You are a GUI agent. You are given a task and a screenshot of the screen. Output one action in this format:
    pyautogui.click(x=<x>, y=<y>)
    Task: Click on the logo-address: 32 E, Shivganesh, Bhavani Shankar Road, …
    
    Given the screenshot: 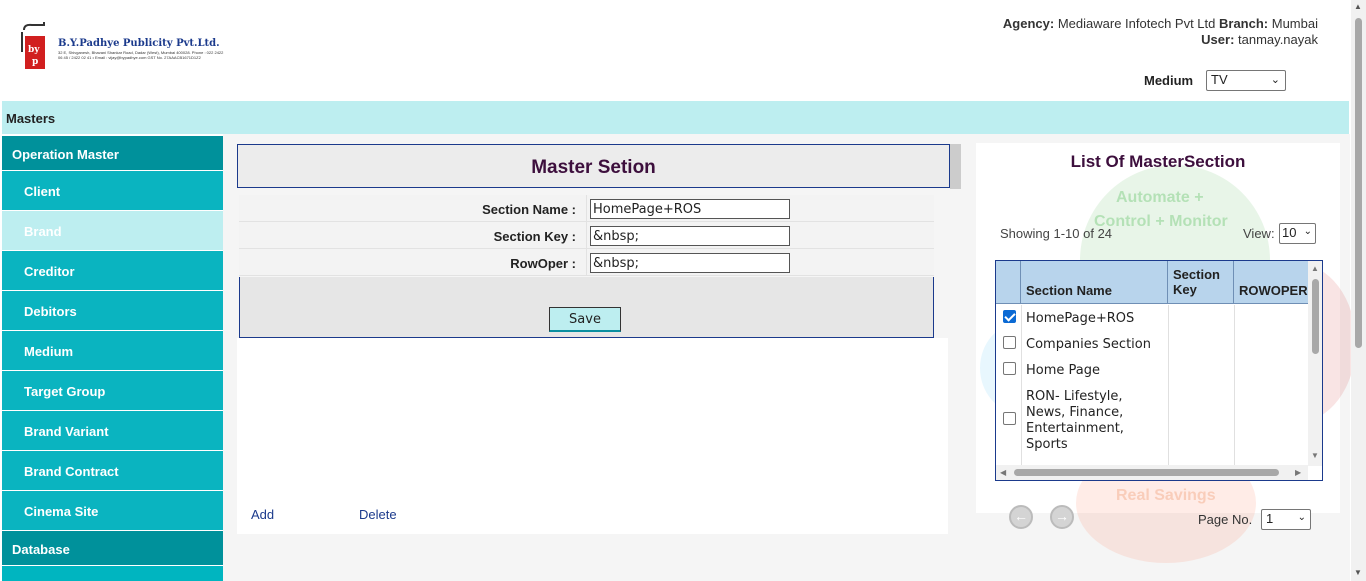 What is the action you would take?
    pyautogui.click(x=141, y=55)
    